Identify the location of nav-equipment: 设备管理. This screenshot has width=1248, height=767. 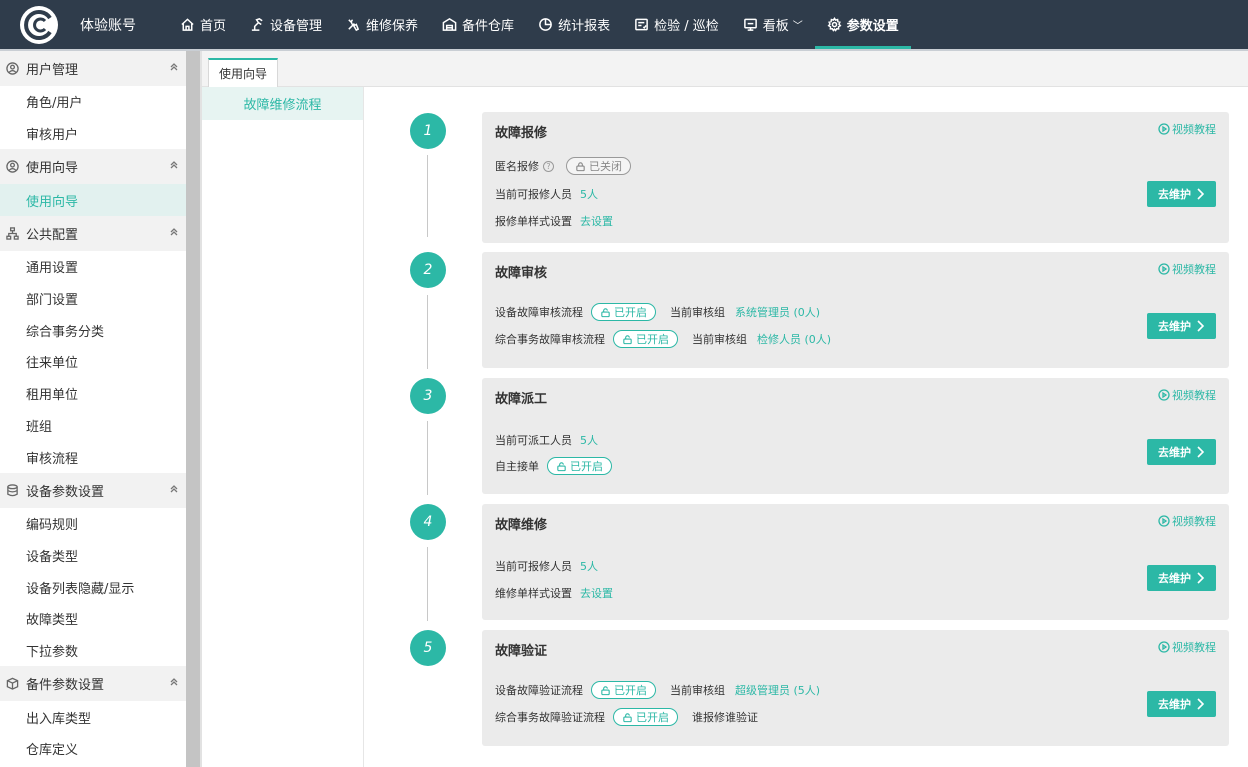
(286, 24).